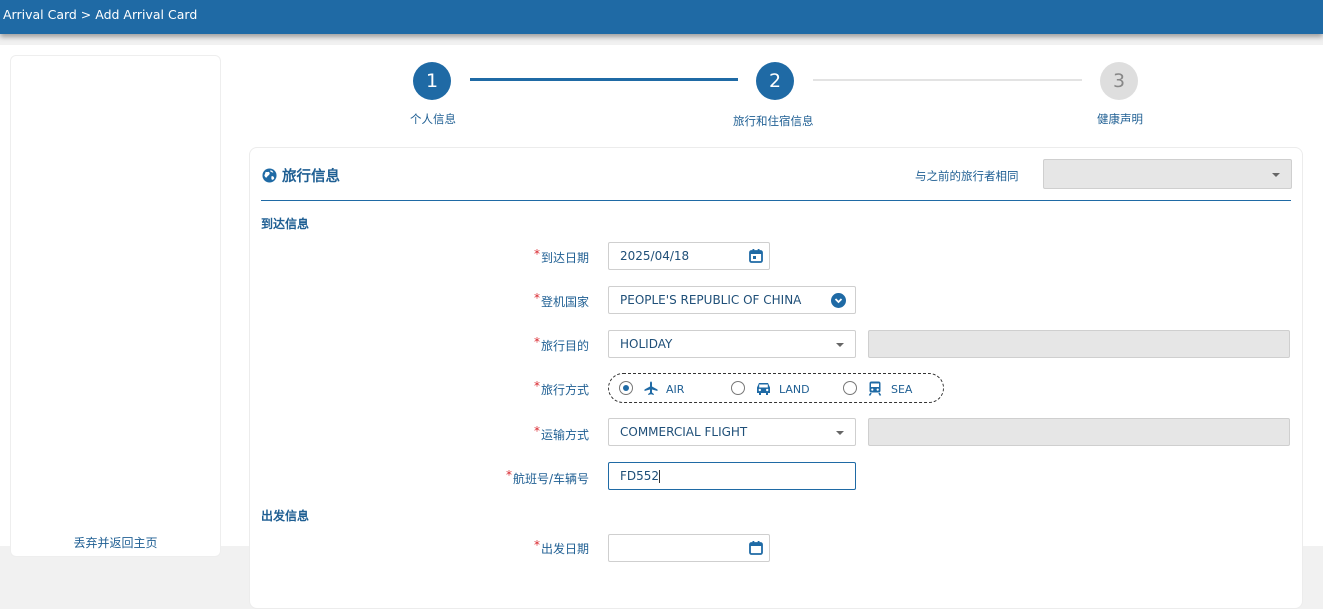  What do you see at coordinates (850, 388) in the screenshot?
I see `radio-sea` at bounding box center [850, 388].